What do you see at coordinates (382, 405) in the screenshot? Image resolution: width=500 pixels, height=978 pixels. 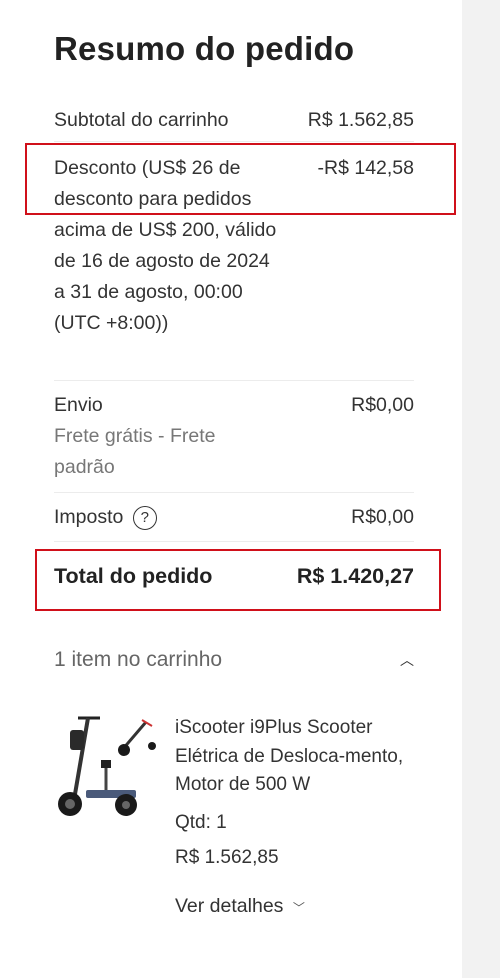 I see `shipping-value: R$0,00` at bounding box center [382, 405].